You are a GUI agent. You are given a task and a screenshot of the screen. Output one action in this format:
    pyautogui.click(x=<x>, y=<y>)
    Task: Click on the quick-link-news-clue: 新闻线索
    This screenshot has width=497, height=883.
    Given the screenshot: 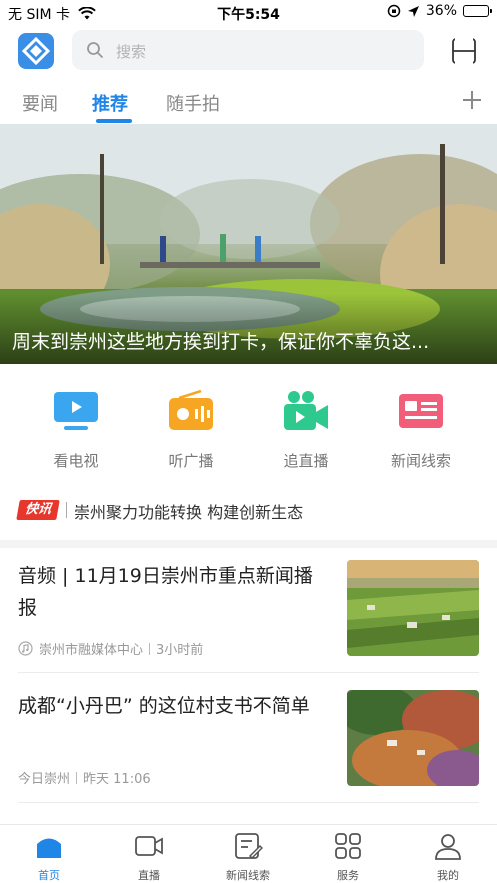 What is the action you would take?
    pyautogui.click(x=421, y=430)
    